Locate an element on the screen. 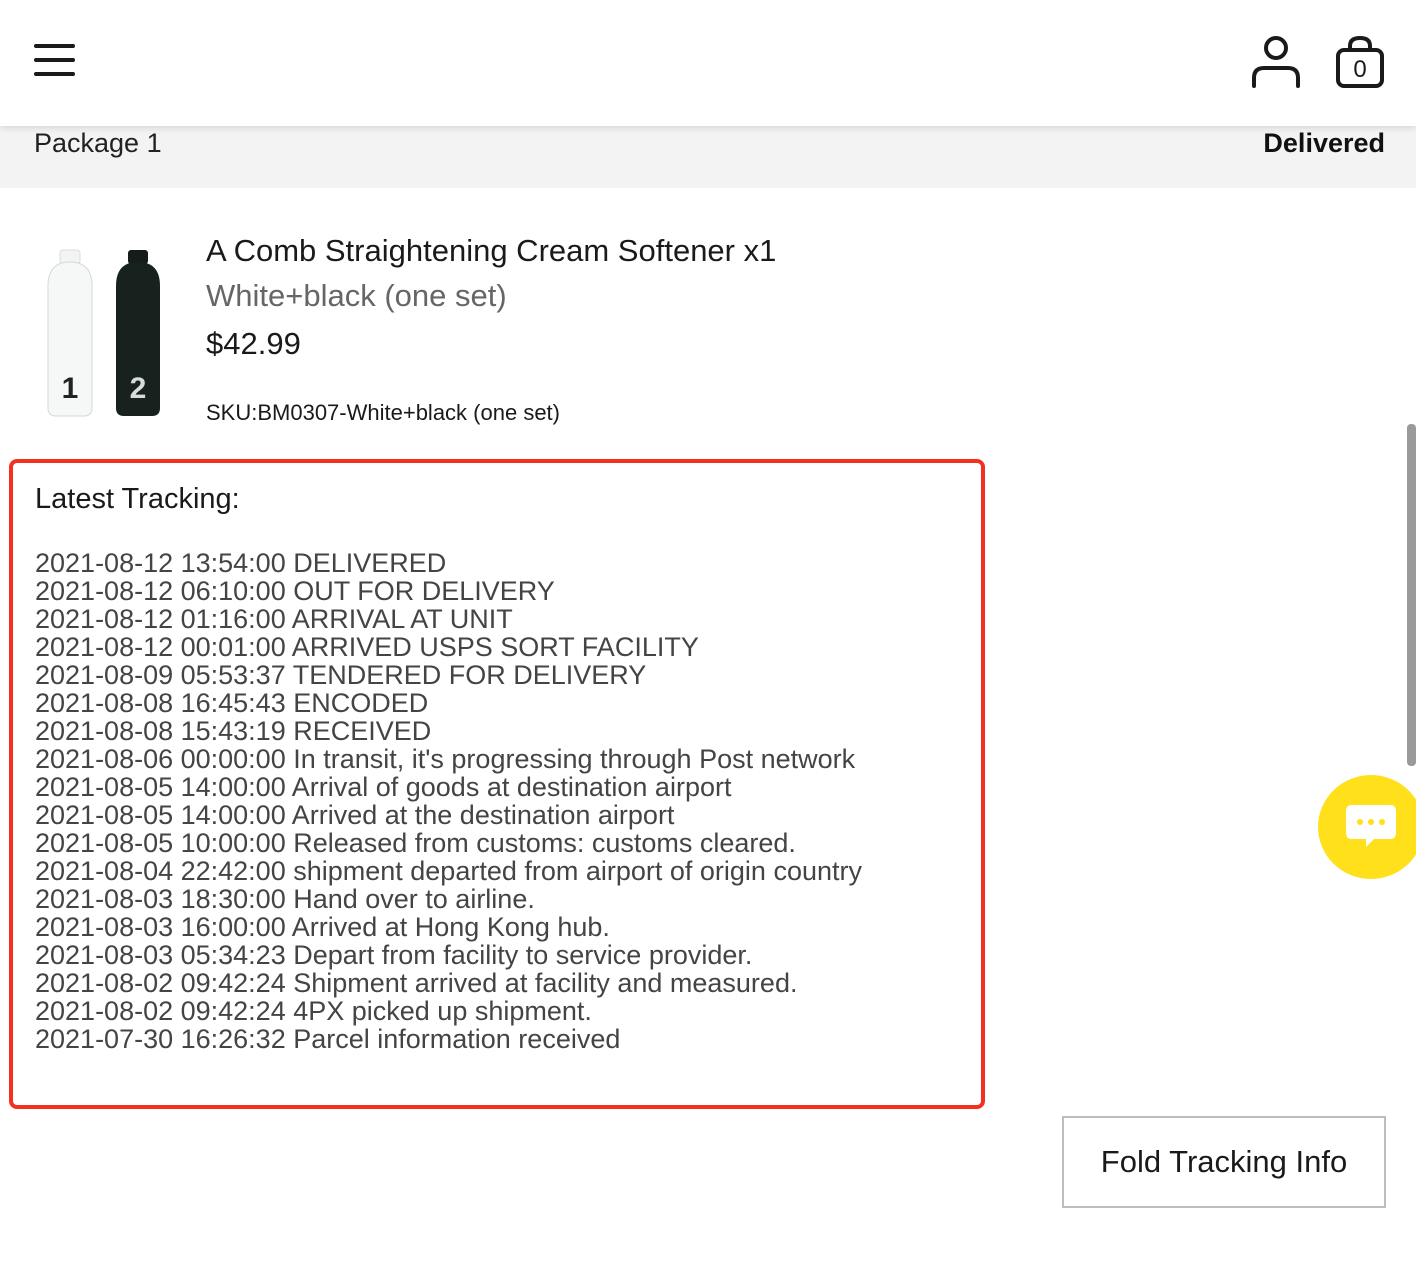 The width and height of the screenshot is (1416, 1276). cart-count-badge: 0 is located at coordinates (1360, 69).